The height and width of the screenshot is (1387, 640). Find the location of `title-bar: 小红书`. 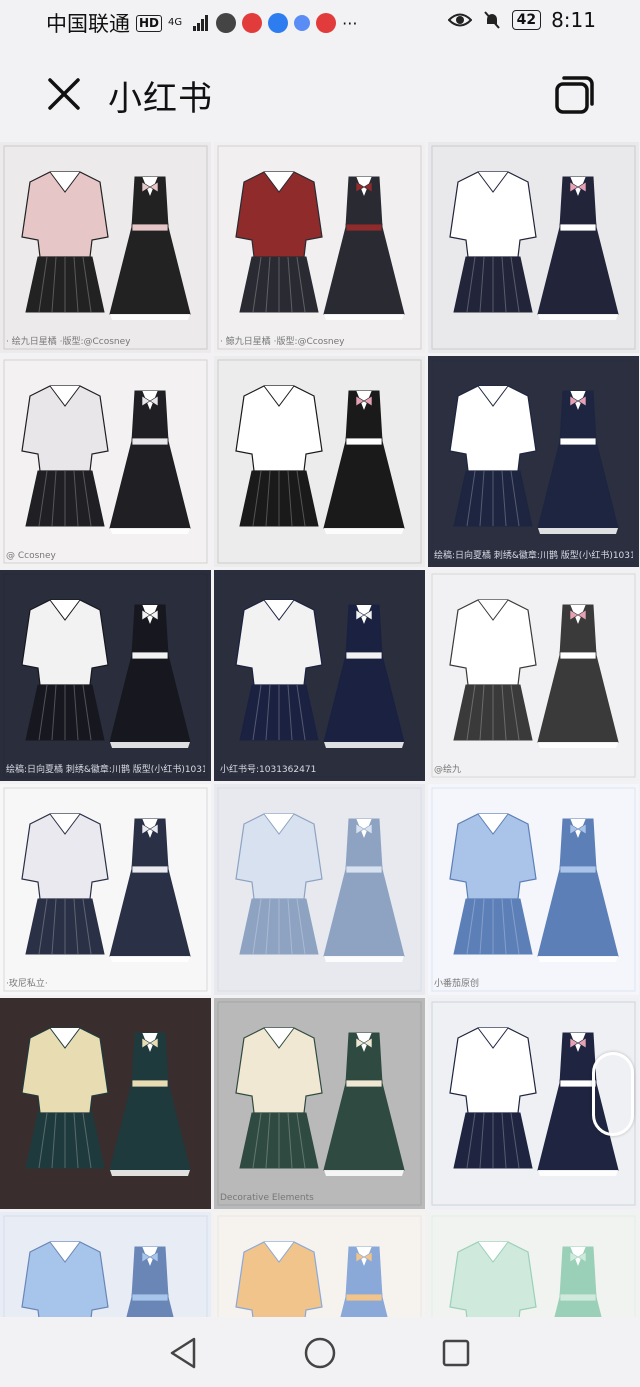

title-bar: 小红书 is located at coordinates (320, 93).